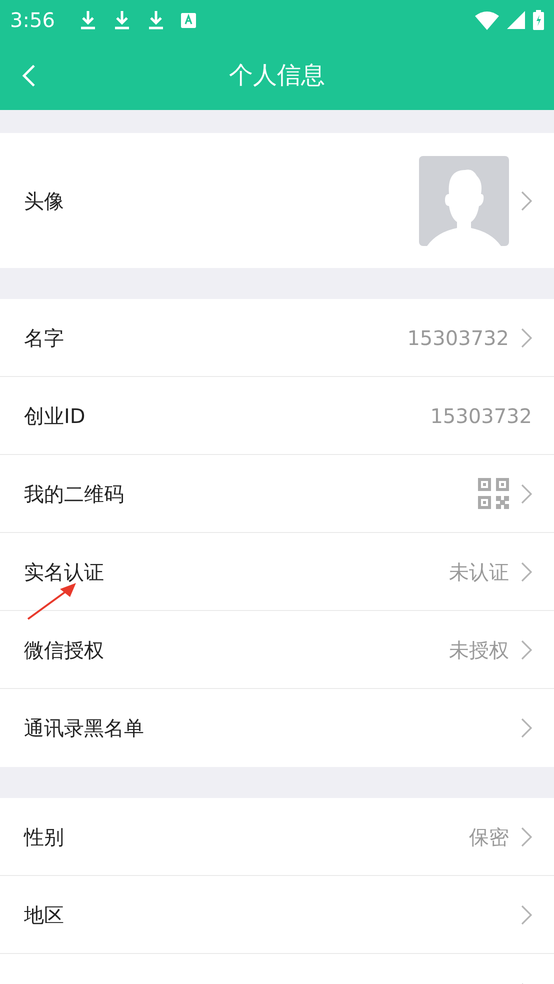 The width and height of the screenshot is (554, 984). I want to click on settings-row: 性别 保密, so click(277, 837).